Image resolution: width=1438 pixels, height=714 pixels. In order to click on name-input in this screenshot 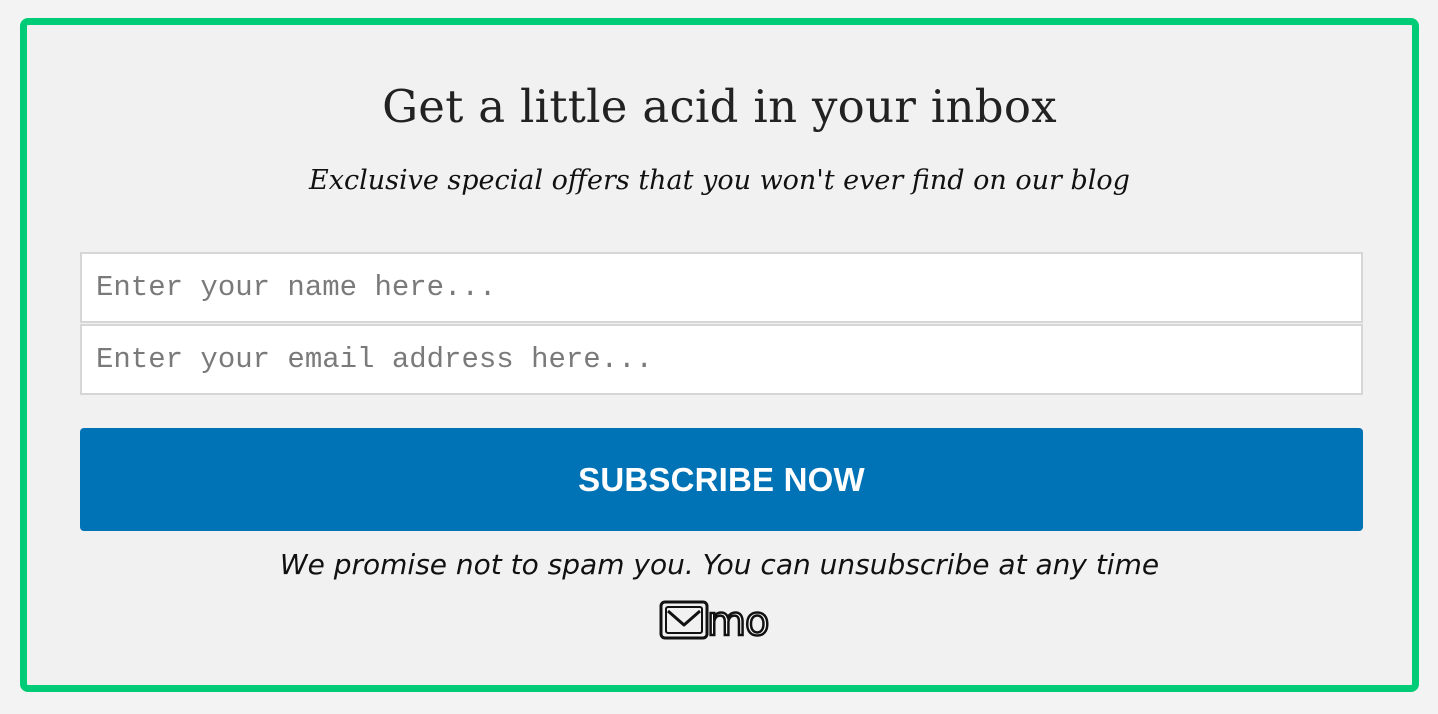, I will do `click(721, 287)`.